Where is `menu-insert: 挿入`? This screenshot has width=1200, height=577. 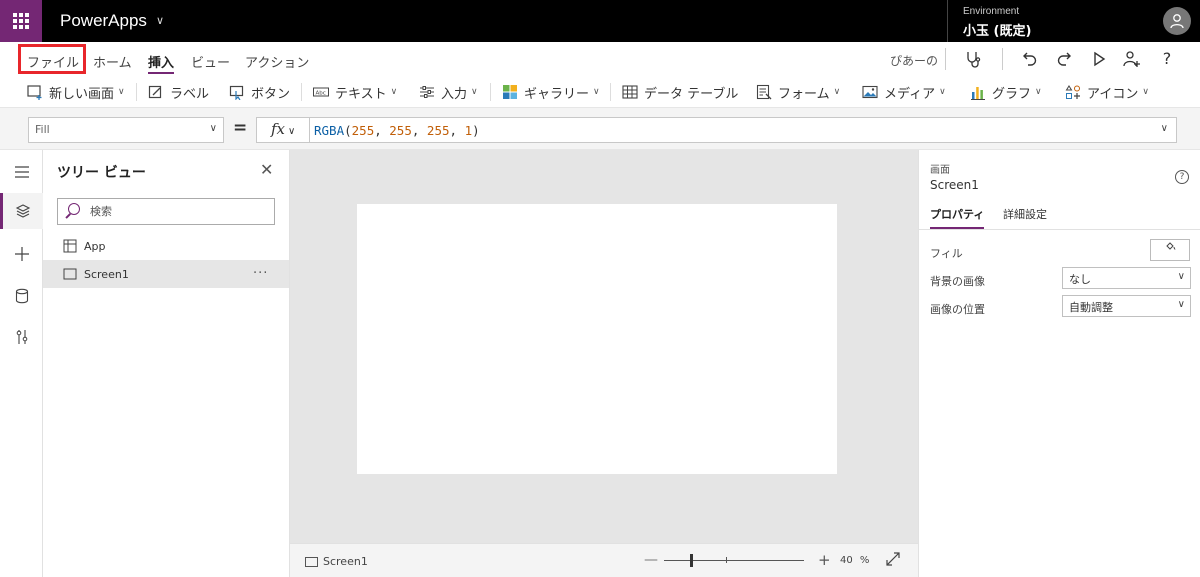
menu-insert: 挿入 is located at coordinates (161, 63).